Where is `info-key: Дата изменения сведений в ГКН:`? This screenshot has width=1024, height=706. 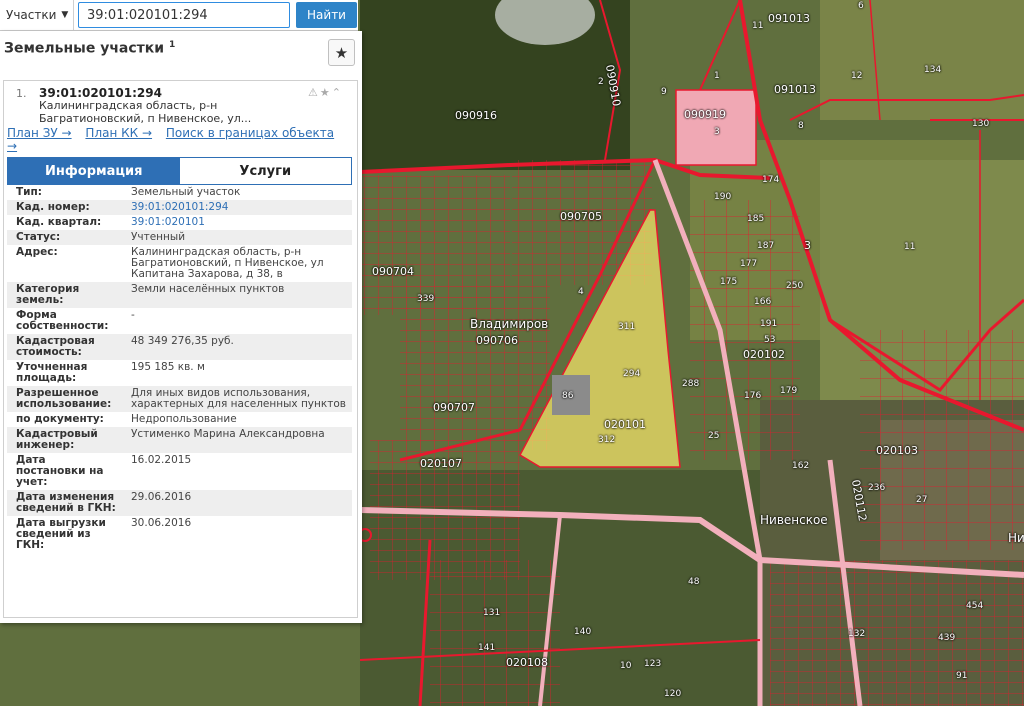 info-key: Дата изменения сведений в ГКН: is located at coordinates (66, 502).